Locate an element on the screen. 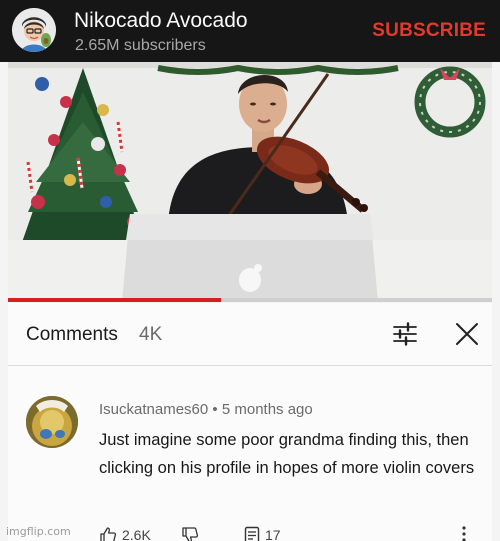 This screenshot has height=541, width=500. comment-author: Isuckatnames60 is located at coordinates (153, 409).